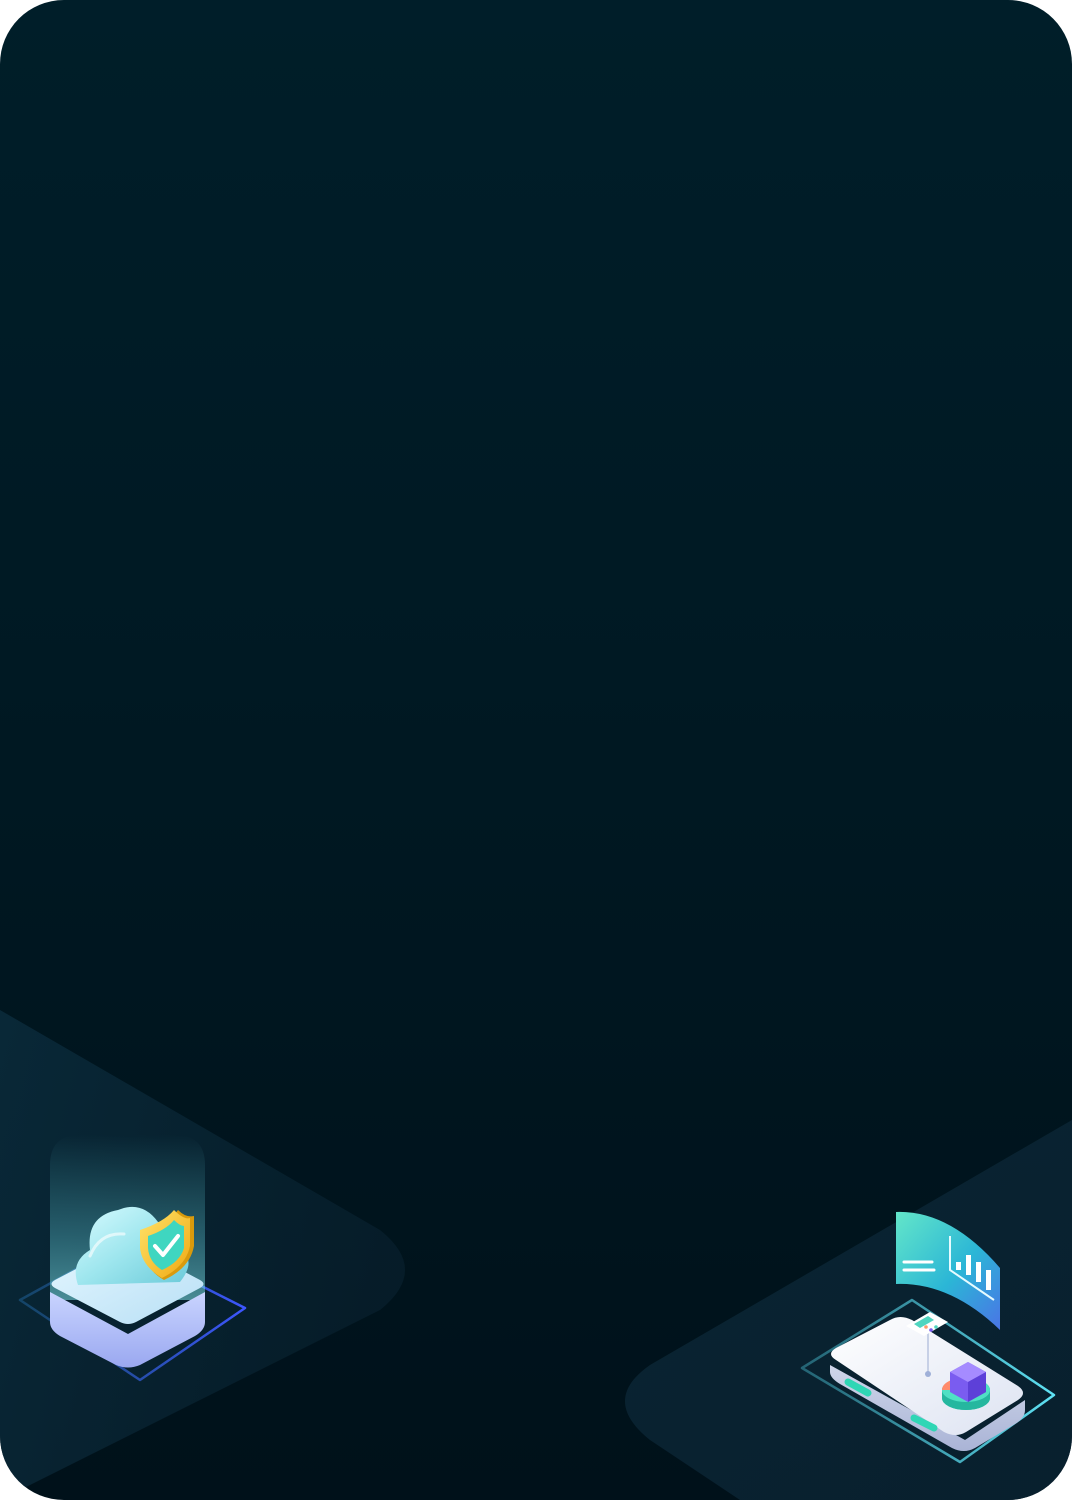 This screenshot has width=1072, height=1500. Describe the element at coordinates (848, 1310) in the screenshot. I see `right-diamond-panel` at that location.